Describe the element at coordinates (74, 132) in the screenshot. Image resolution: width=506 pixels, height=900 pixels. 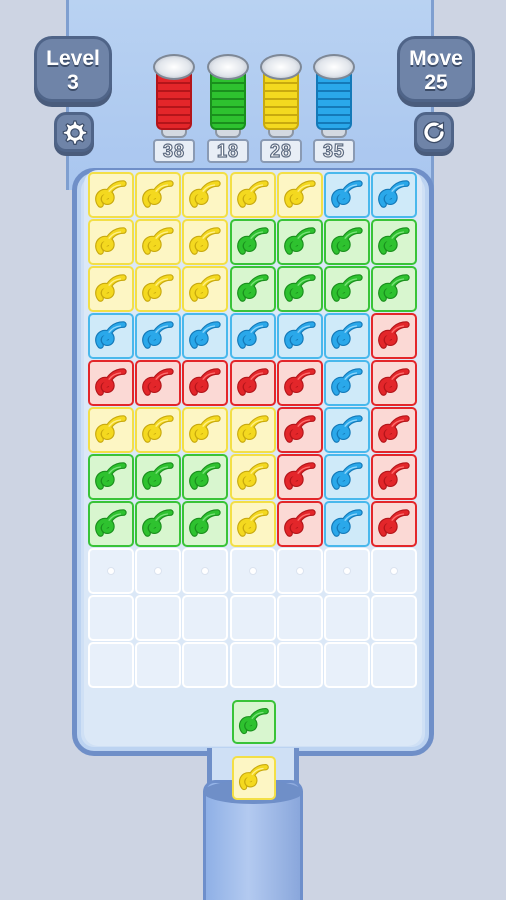
I see `settings-button` at that location.